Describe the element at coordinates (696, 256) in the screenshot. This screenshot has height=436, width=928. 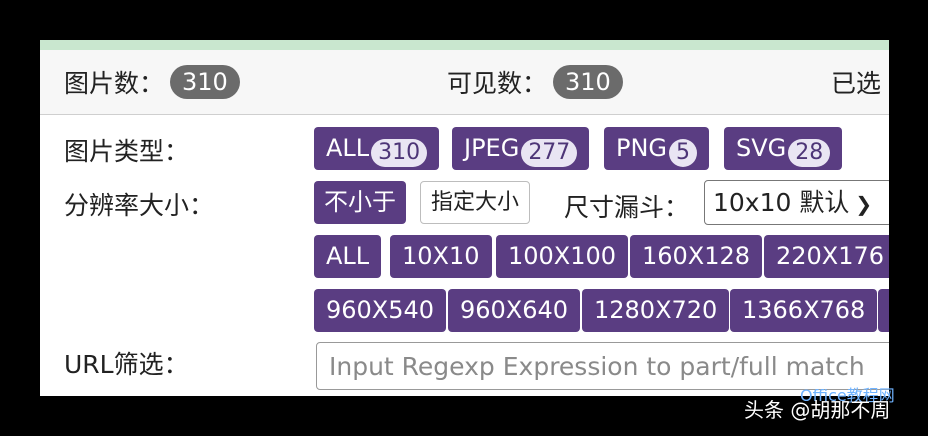
I see `resolution-chip: 160X128` at that location.